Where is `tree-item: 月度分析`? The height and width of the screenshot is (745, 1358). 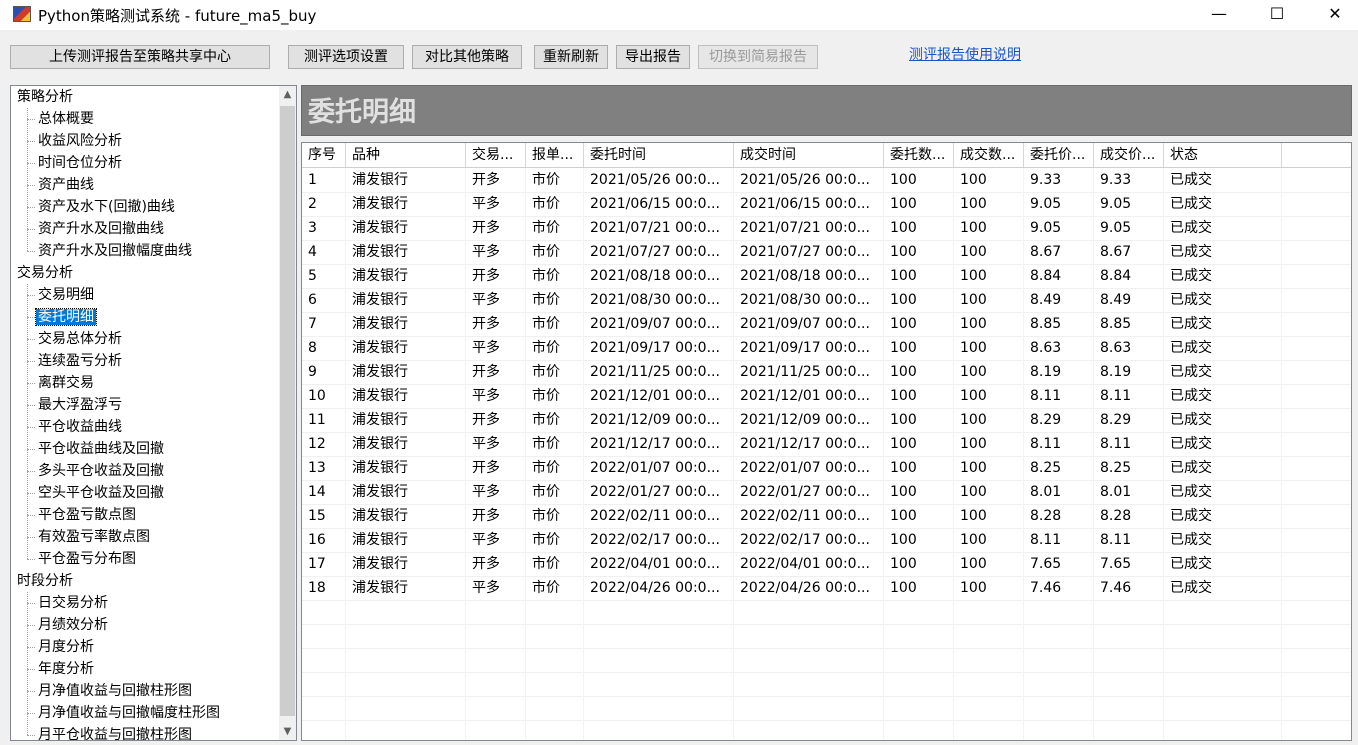
tree-item: 月度分析 is located at coordinates (66, 647).